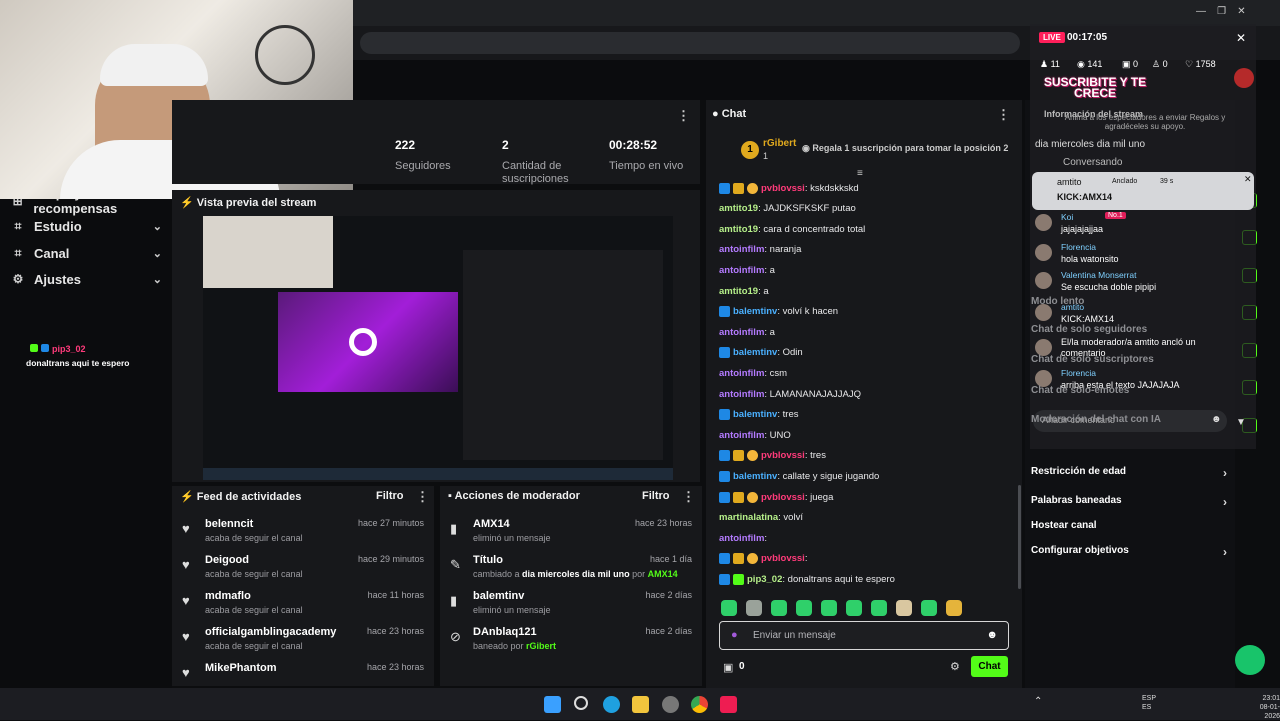 The height and width of the screenshot is (721, 1280). I want to click on chrome-icon, so click(699, 704).